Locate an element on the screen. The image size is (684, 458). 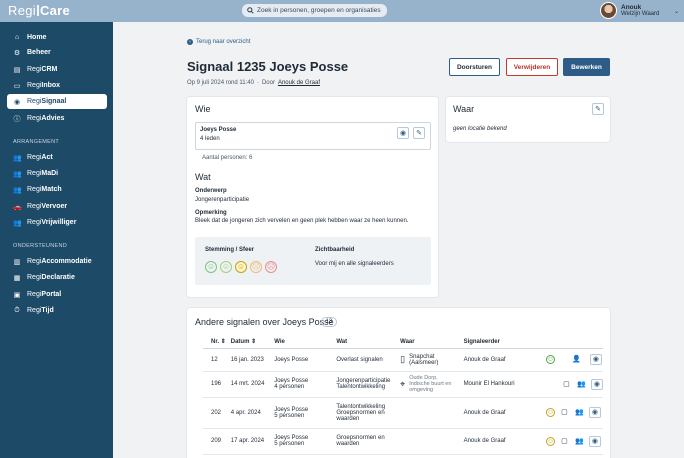
persons-count: Aantal personen: 6 is located at coordinates (227, 158).